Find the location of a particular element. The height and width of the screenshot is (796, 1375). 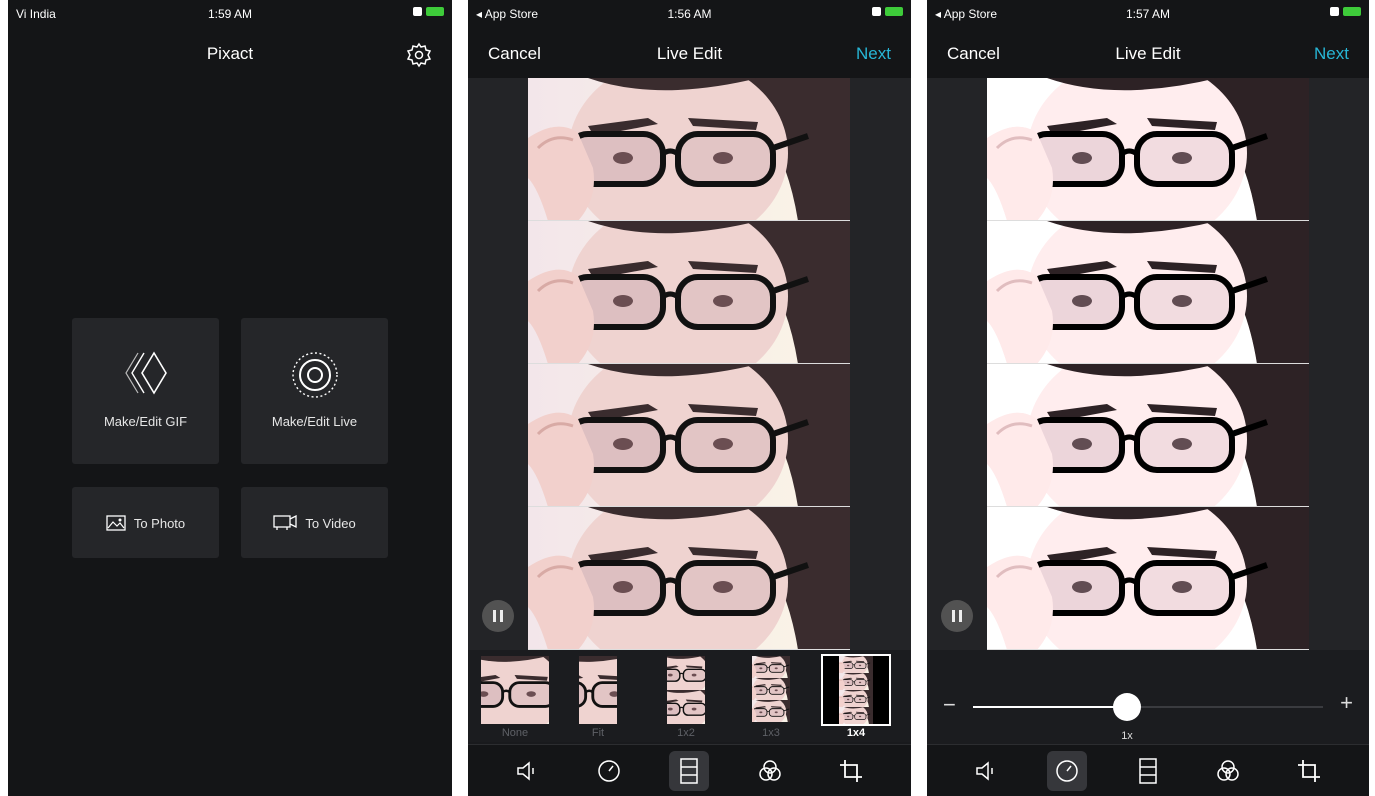

speed-slider-knob is located at coordinates (1127, 707).